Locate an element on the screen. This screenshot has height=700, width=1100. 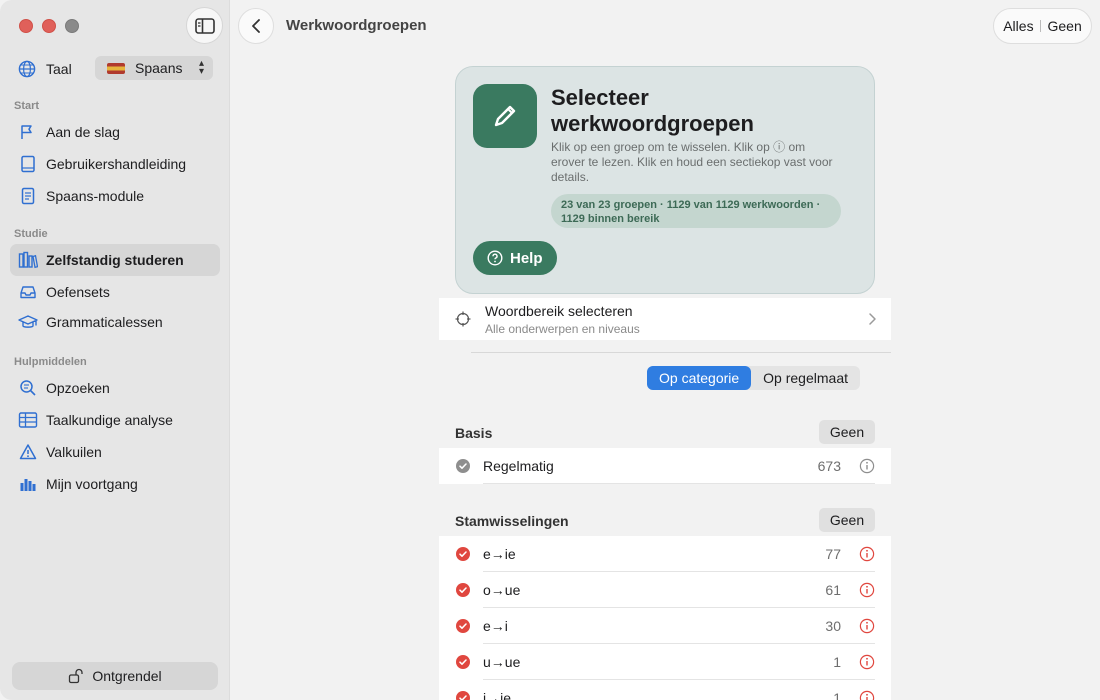
list-item: Regelmatig 673 is located at coordinates (665, 466).